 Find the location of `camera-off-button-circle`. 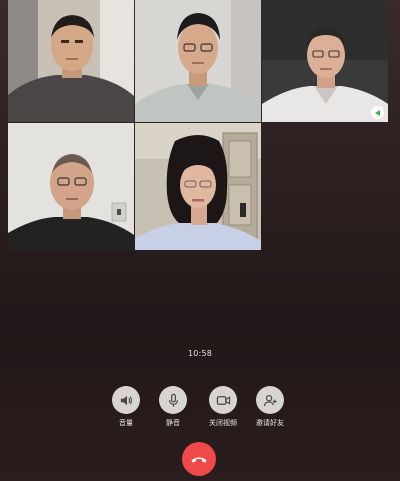

camera-off-button-circle is located at coordinates (223, 400).